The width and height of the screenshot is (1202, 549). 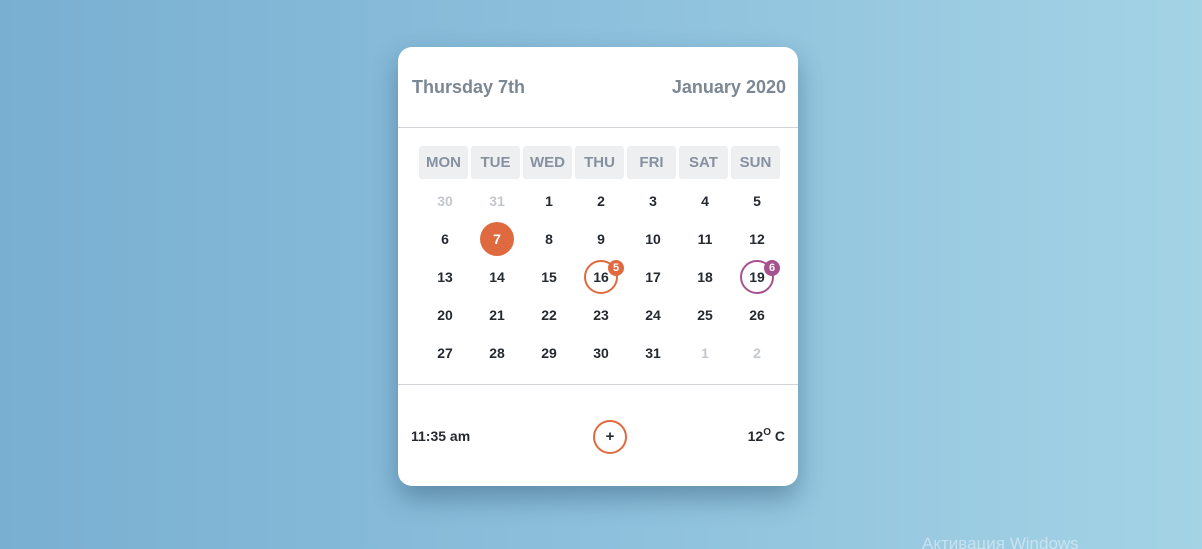 What do you see at coordinates (469, 87) in the screenshot?
I see `selected-day-label: Thursday 7th` at bounding box center [469, 87].